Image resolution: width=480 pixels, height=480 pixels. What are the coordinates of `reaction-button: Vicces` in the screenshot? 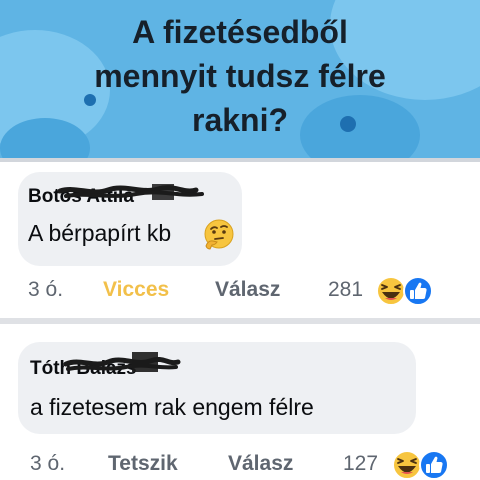 It's located at (136, 290).